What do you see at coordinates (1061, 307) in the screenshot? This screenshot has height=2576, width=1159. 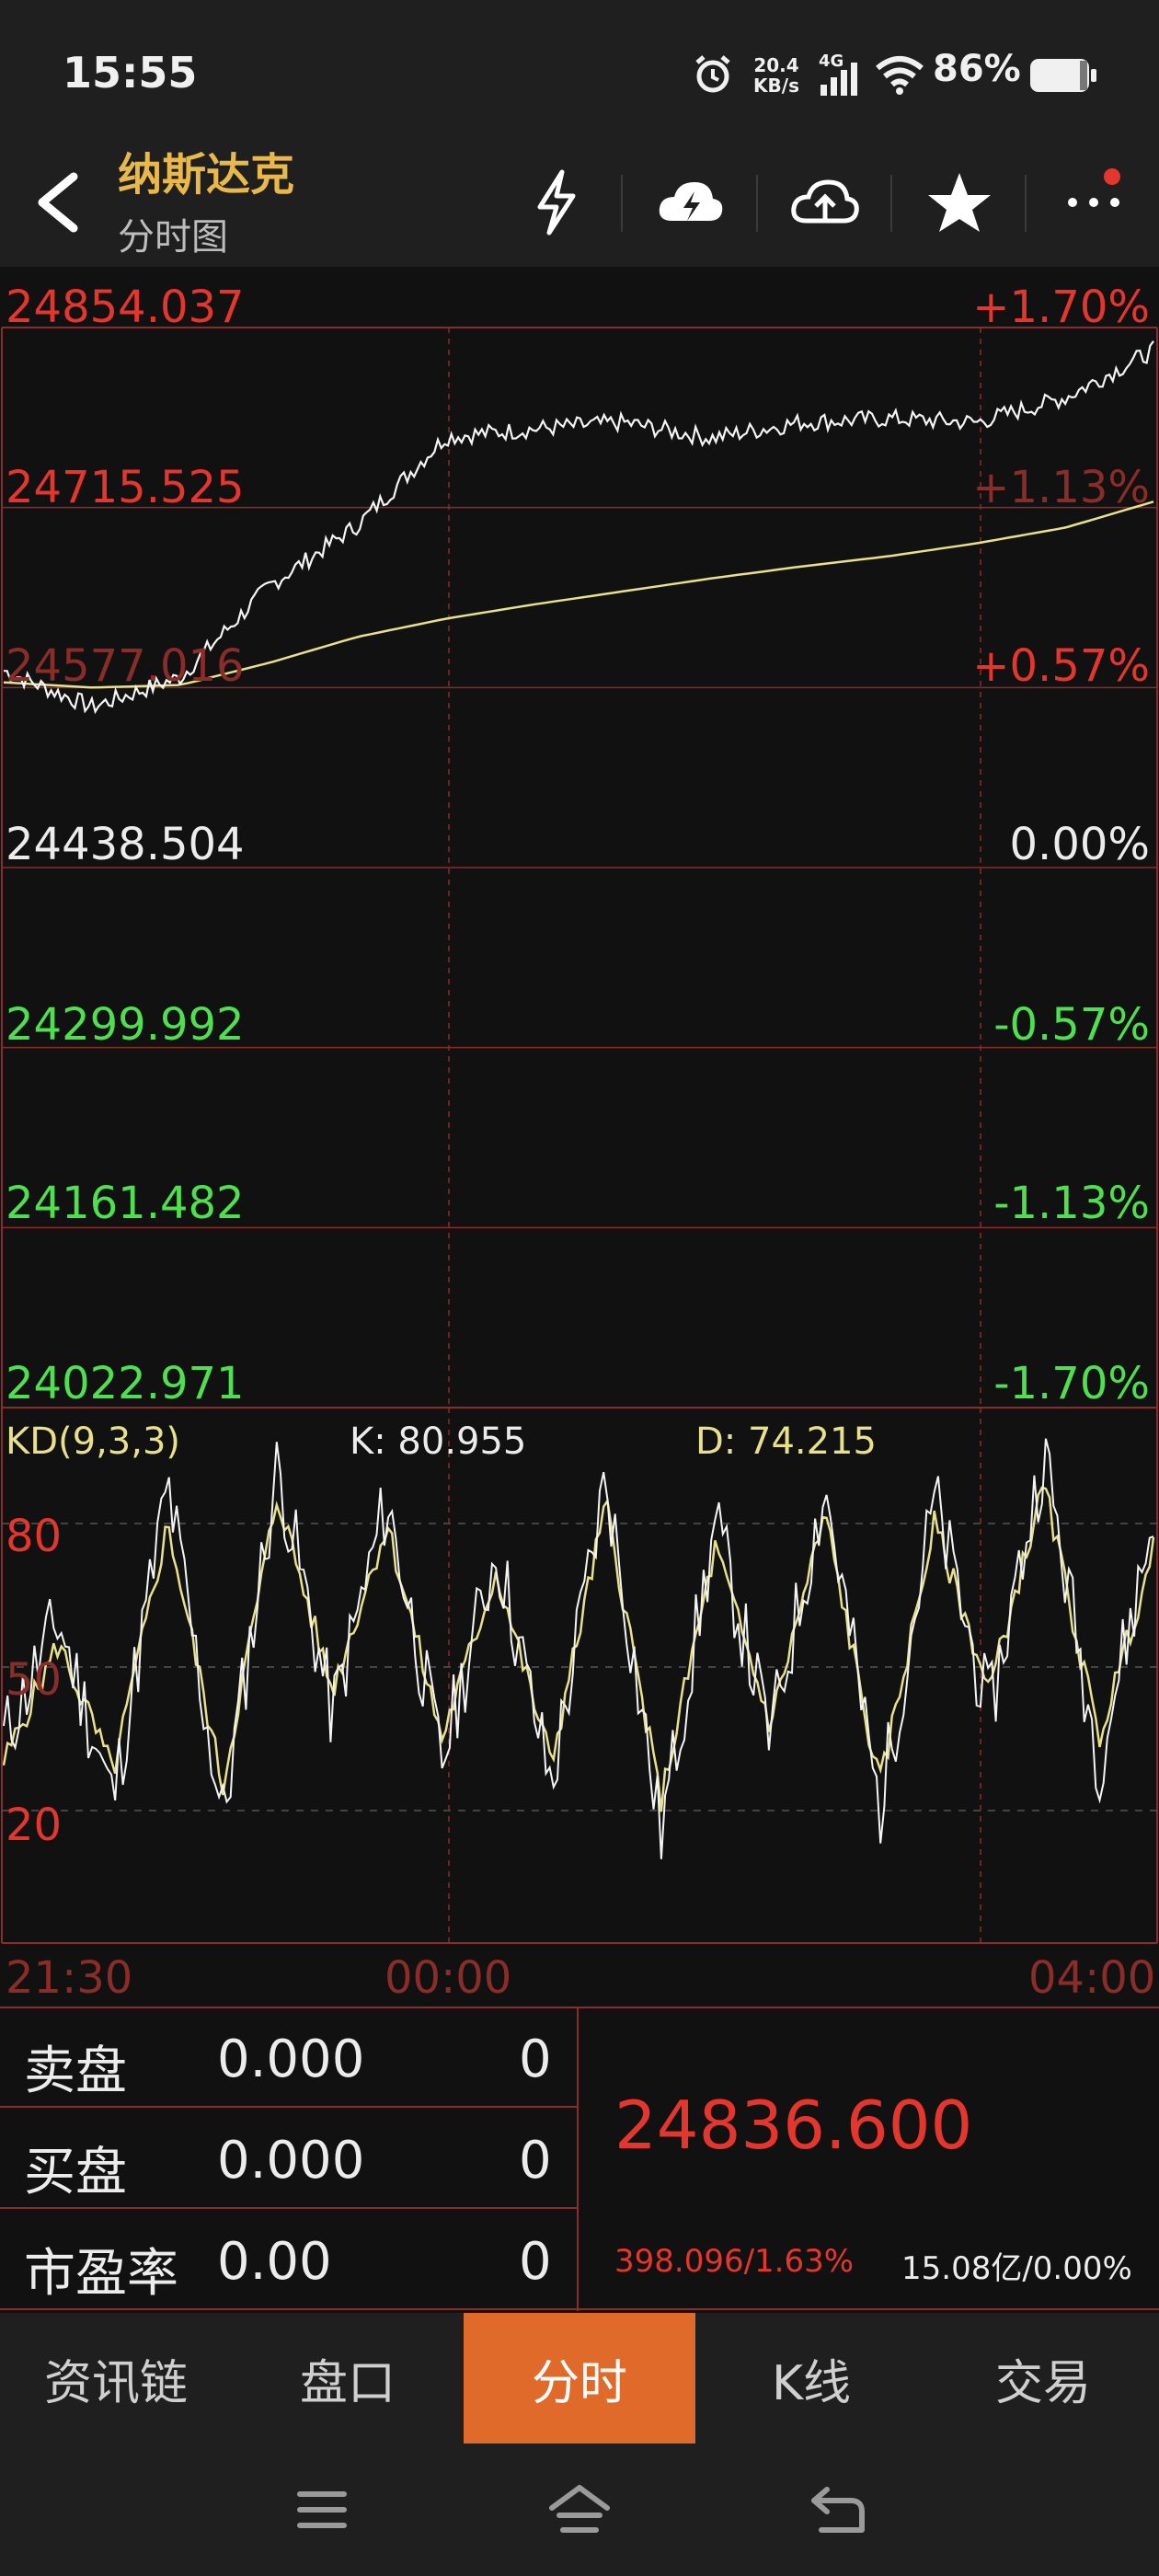 I see `percent-label-0: +1.70%` at bounding box center [1061, 307].